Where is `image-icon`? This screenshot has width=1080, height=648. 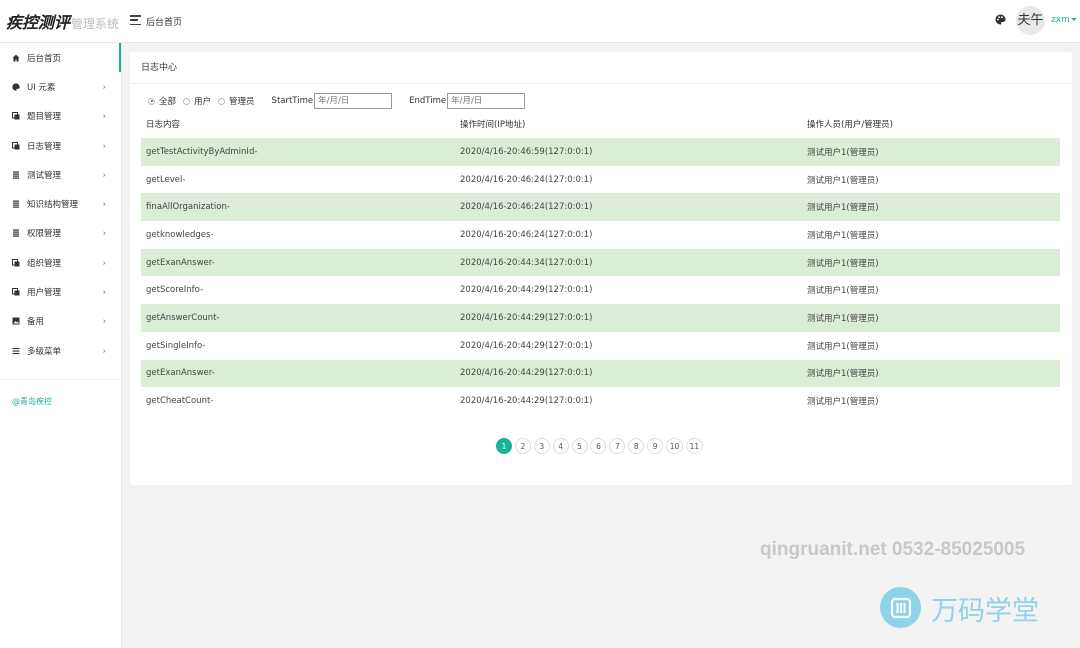
image-icon is located at coordinates (16, 321).